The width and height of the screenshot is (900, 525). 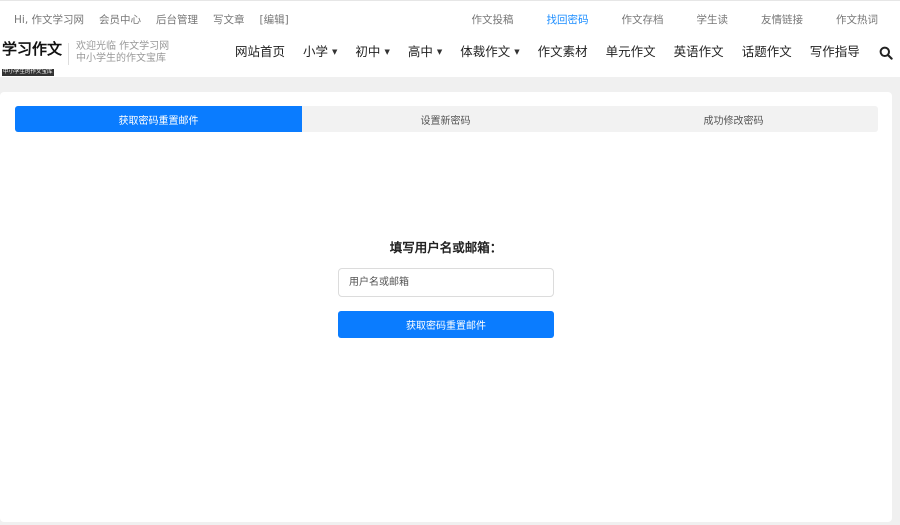 What do you see at coordinates (446, 247) in the screenshot?
I see `form-title: 填写用户名或邮箱：` at bounding box center [446, 247].